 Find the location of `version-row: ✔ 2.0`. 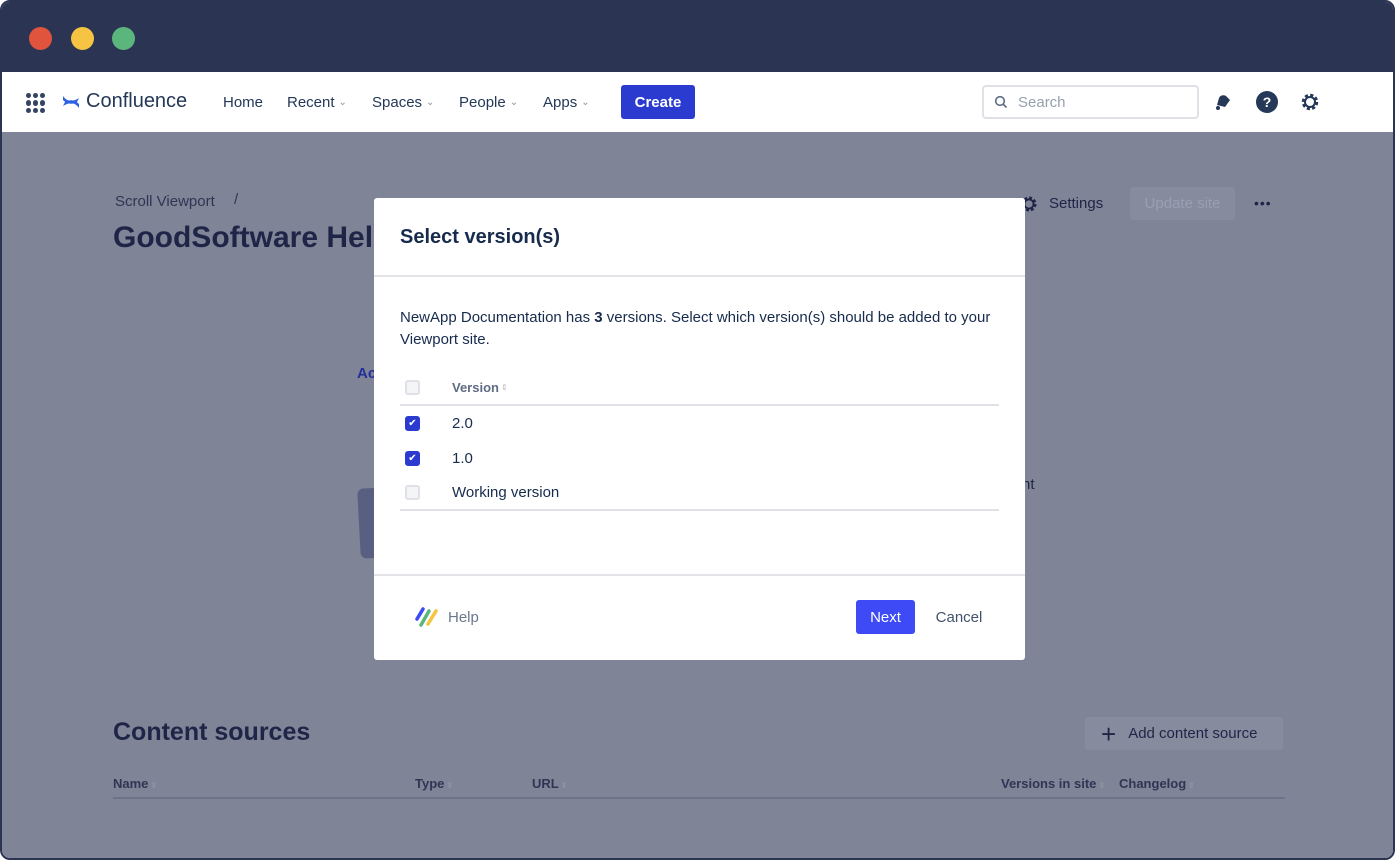

version-row: ✔ 2.0 is located at coordinates (699, 423).